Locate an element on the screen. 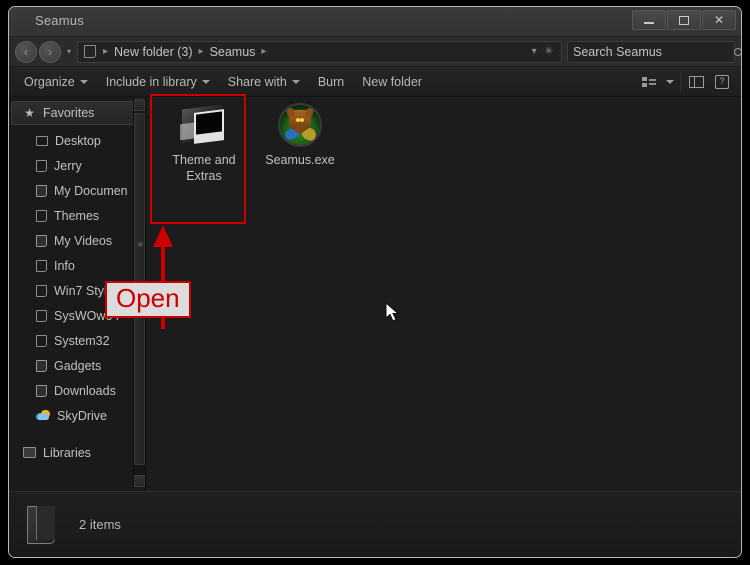  sidebar-item-desktop: Desktop is located at coordinates (77, 140).